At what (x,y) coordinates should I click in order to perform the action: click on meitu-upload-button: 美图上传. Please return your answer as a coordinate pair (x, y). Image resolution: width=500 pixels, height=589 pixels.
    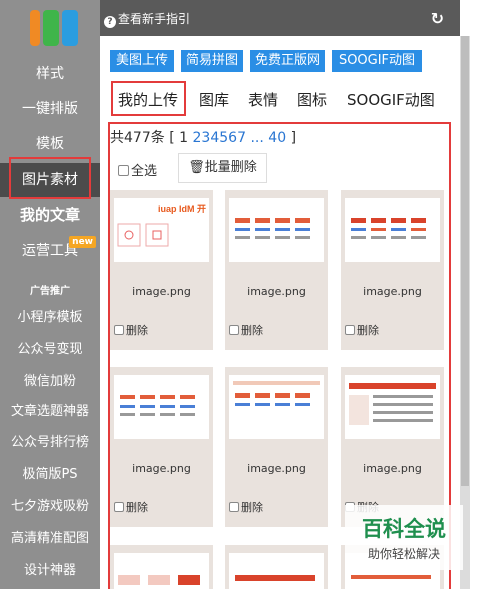
    Looking at the image, I should click on (142, 61).